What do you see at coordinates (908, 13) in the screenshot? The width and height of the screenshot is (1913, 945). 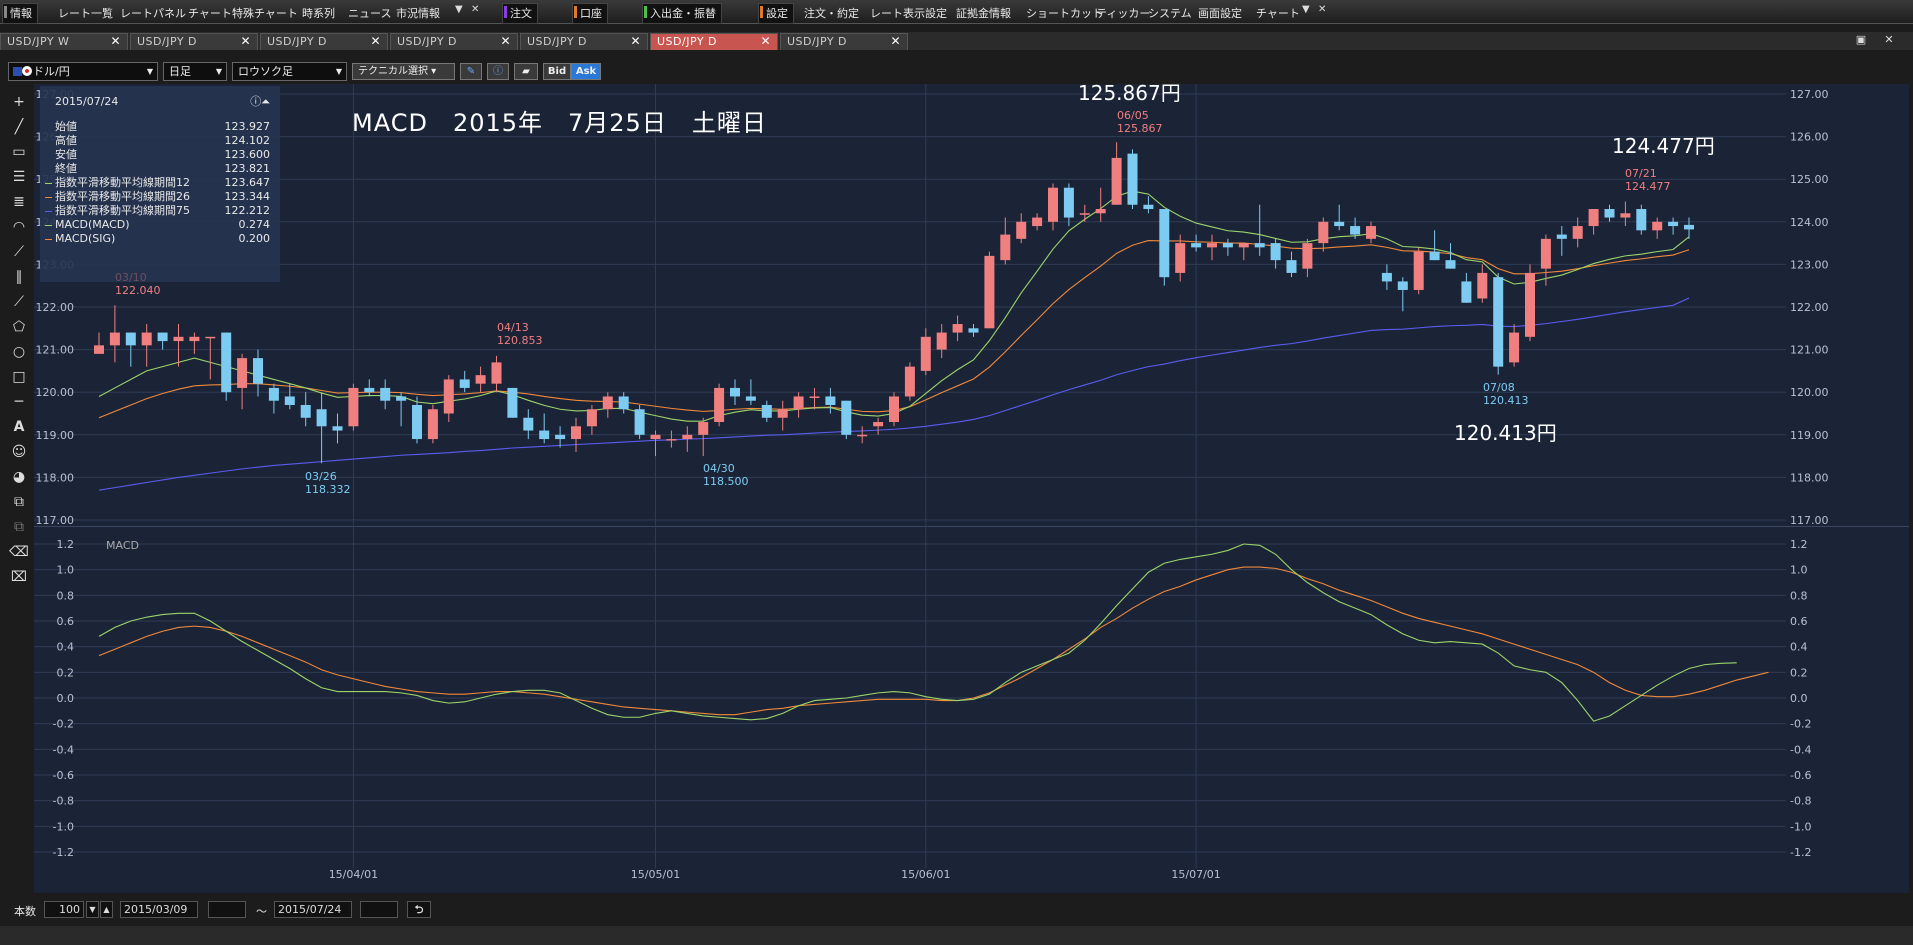 I see `menu-rate-display: レート表示設定` at bounding box center [908, 13].